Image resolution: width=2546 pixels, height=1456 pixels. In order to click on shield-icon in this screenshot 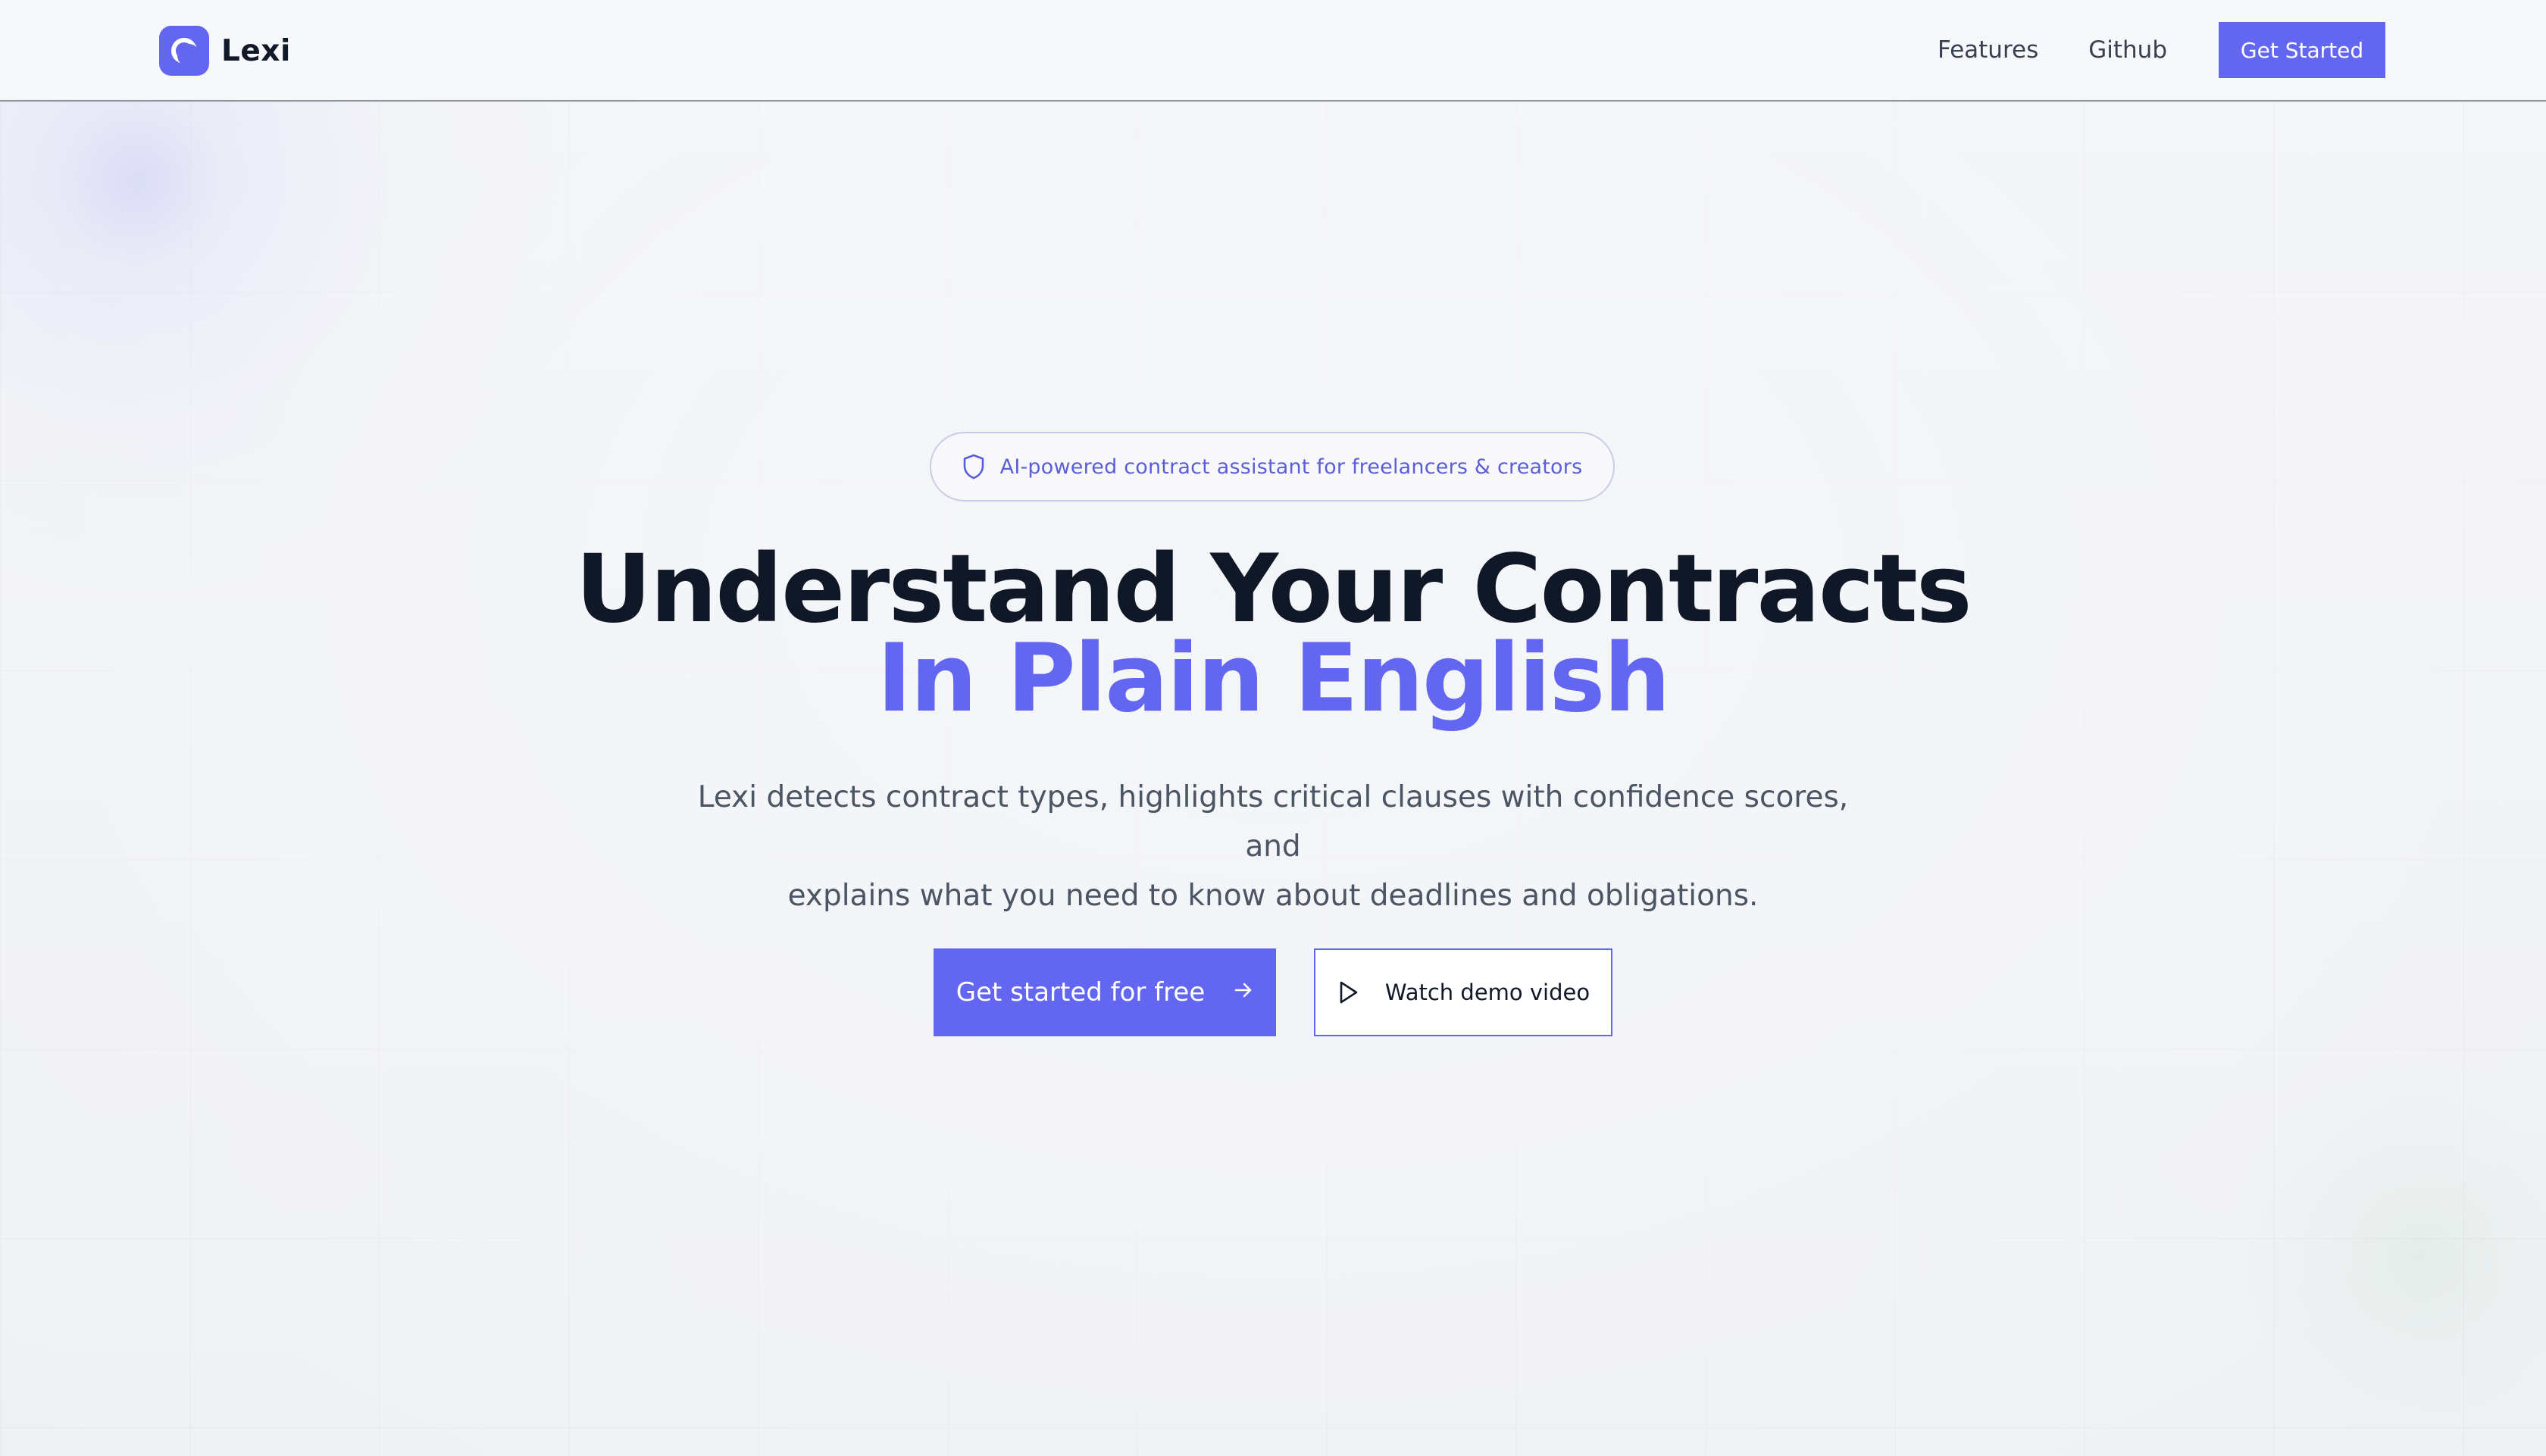, I will do `click(973, 467)`.